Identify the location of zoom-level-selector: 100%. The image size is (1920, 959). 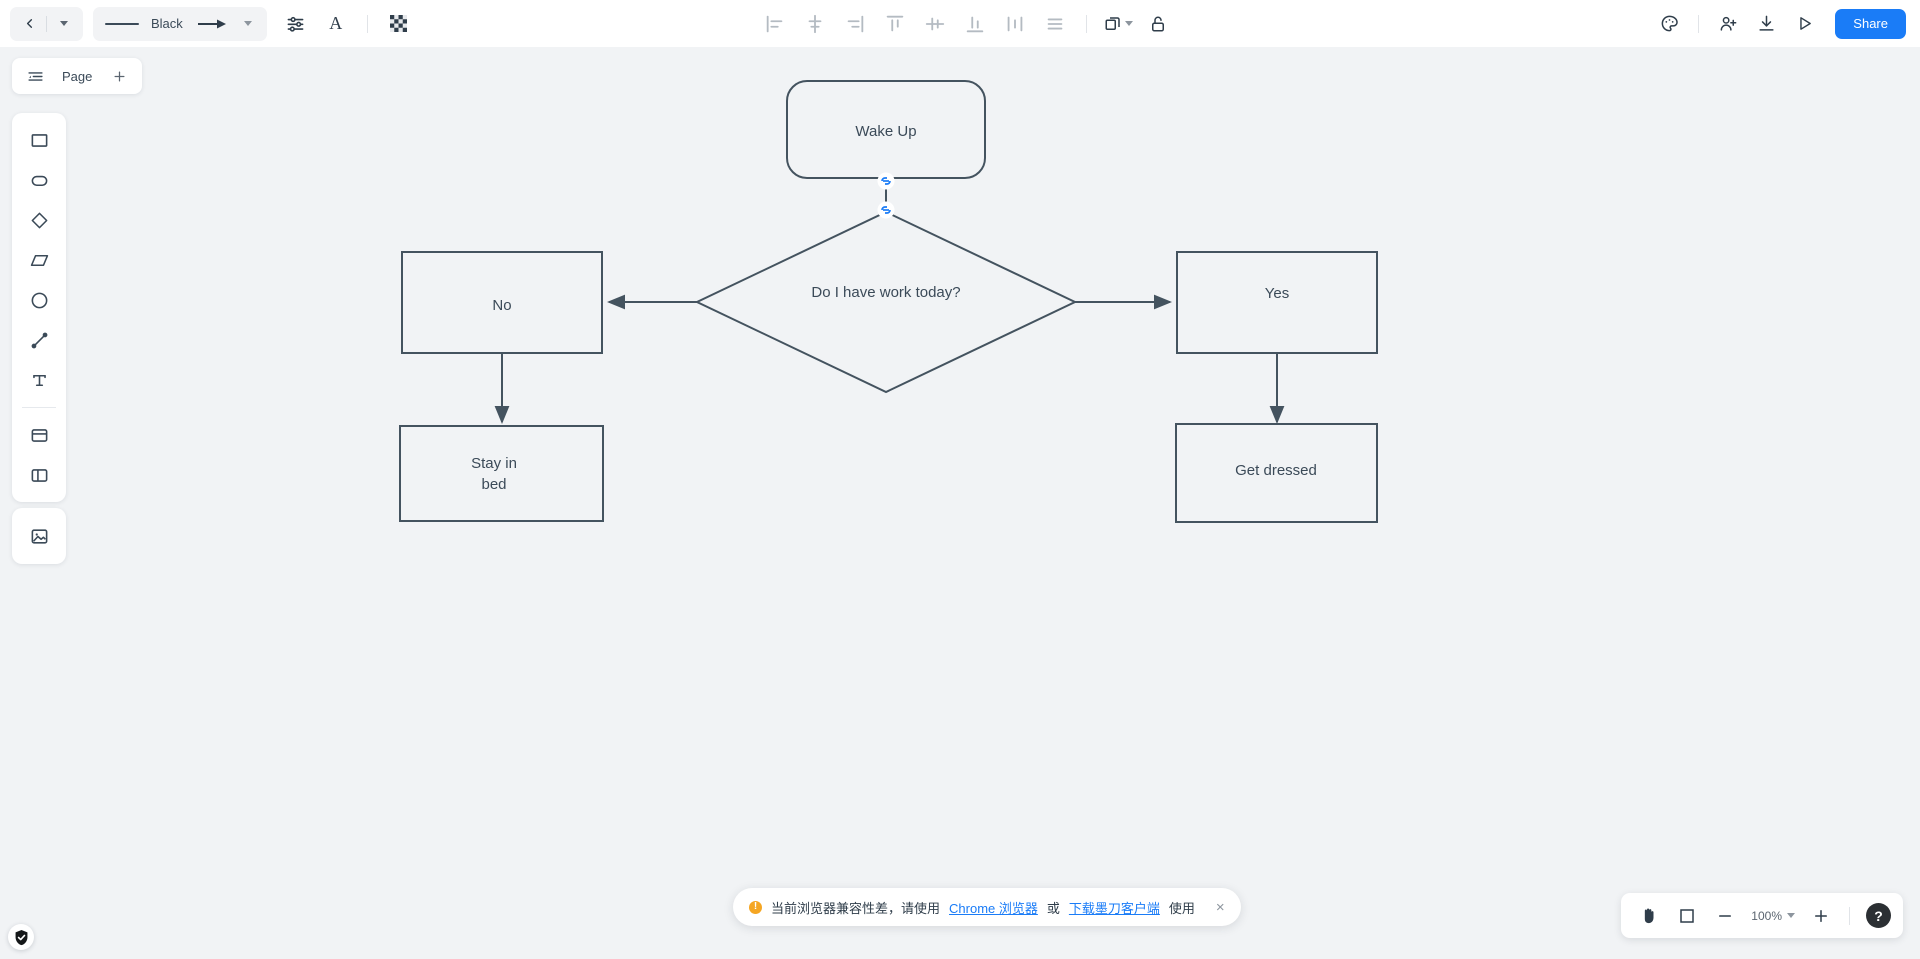
(1773, 916).